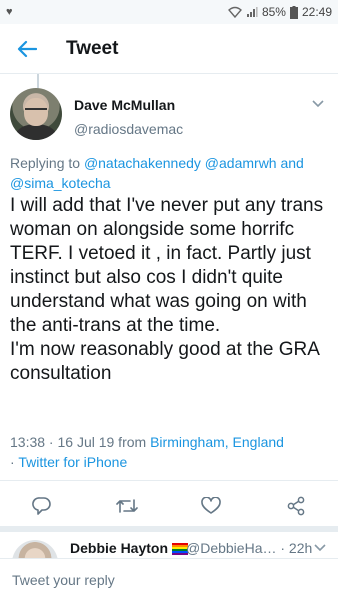 The image size is (338, 600). Describe the element at coordinates (129, 548) in the screenshot. I see `reply-author-name: Debbie Hayton` at that location.